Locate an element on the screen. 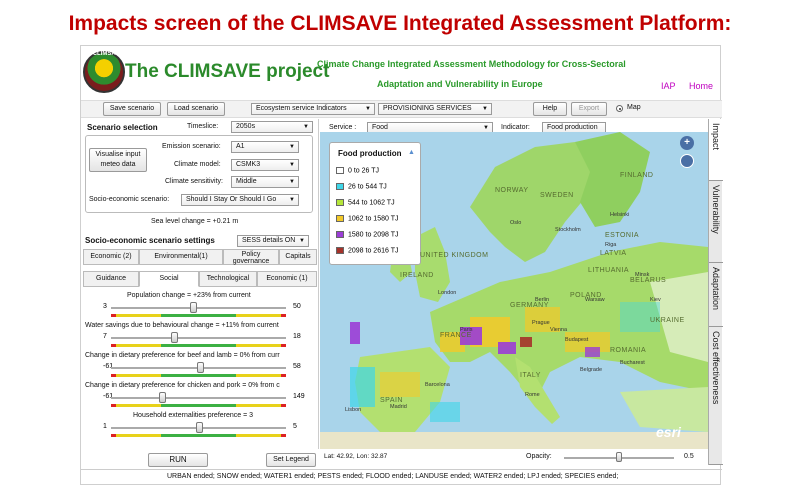 This screenshot has width=800, height=500. tab-vulnerability: Vulnerability is located at coordinates (716, 222).